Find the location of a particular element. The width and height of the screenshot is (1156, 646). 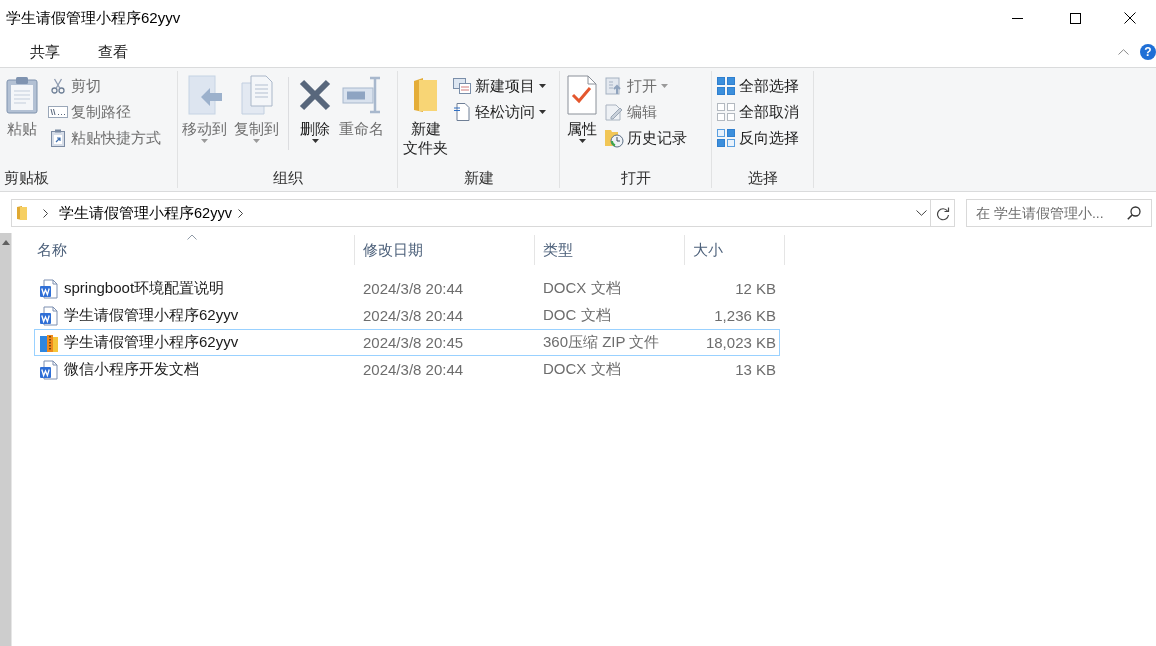

select-none-icon is located at coordinates (726, 112).